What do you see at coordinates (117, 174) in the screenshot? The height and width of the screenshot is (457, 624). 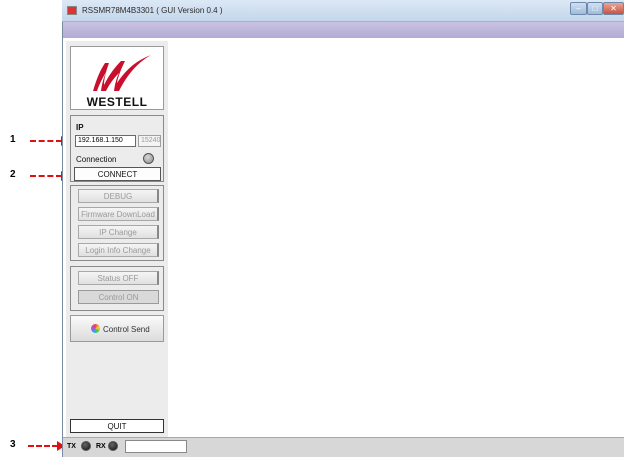 I see `connect-button: CONNECT` at bounding box center [117, 174].